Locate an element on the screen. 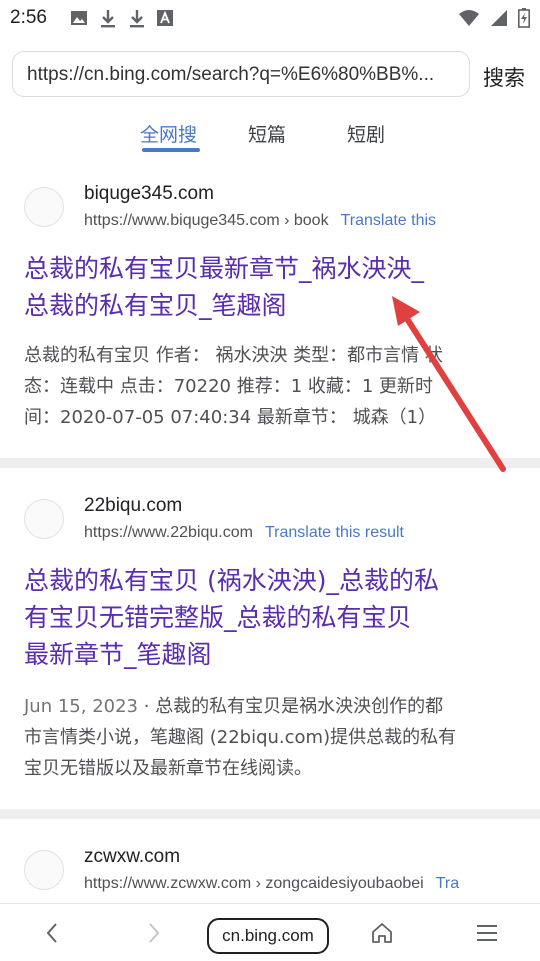 This screenshot has width=540, height=961. search-tabs: 全网搜 短篇 短剧 is located at coordinates (270, 136).